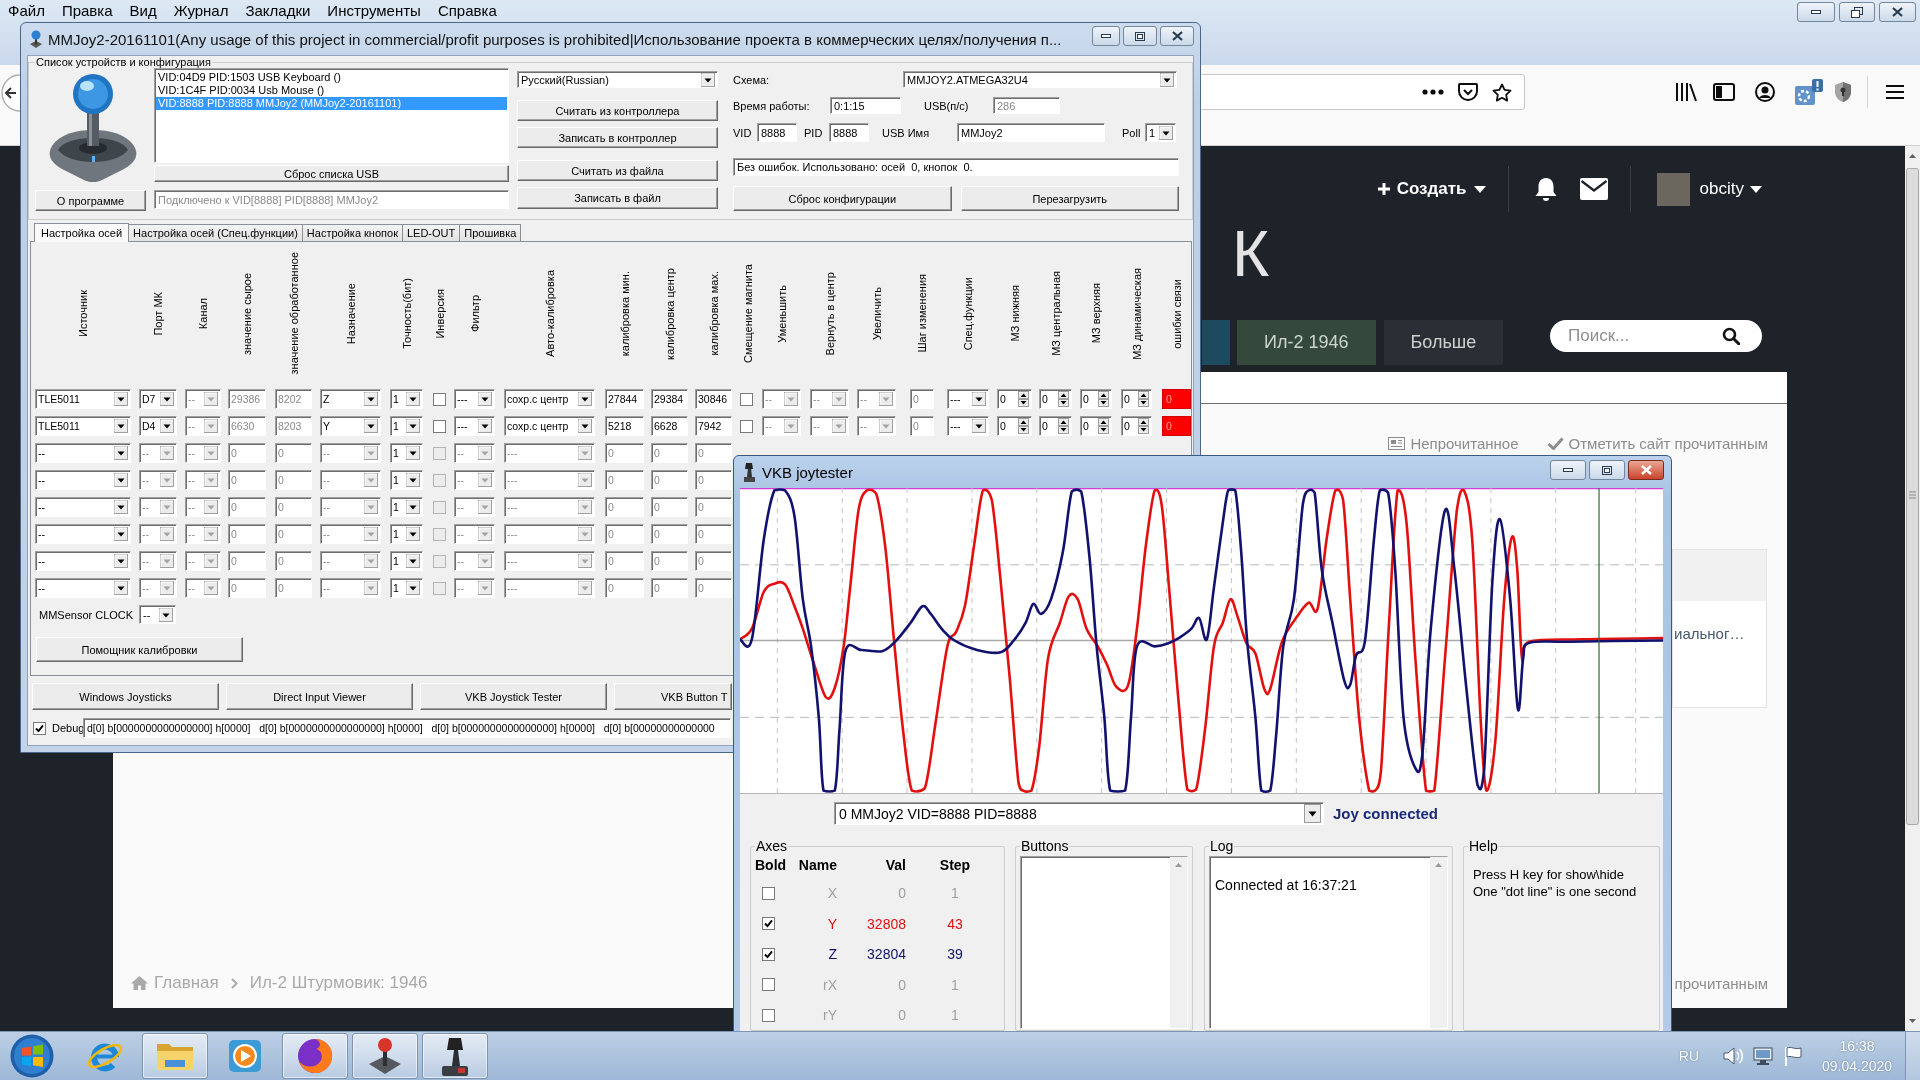  Describe the element at coordinates (1733, 1056) in the screenshot. I see `speaker-icon` at that location.